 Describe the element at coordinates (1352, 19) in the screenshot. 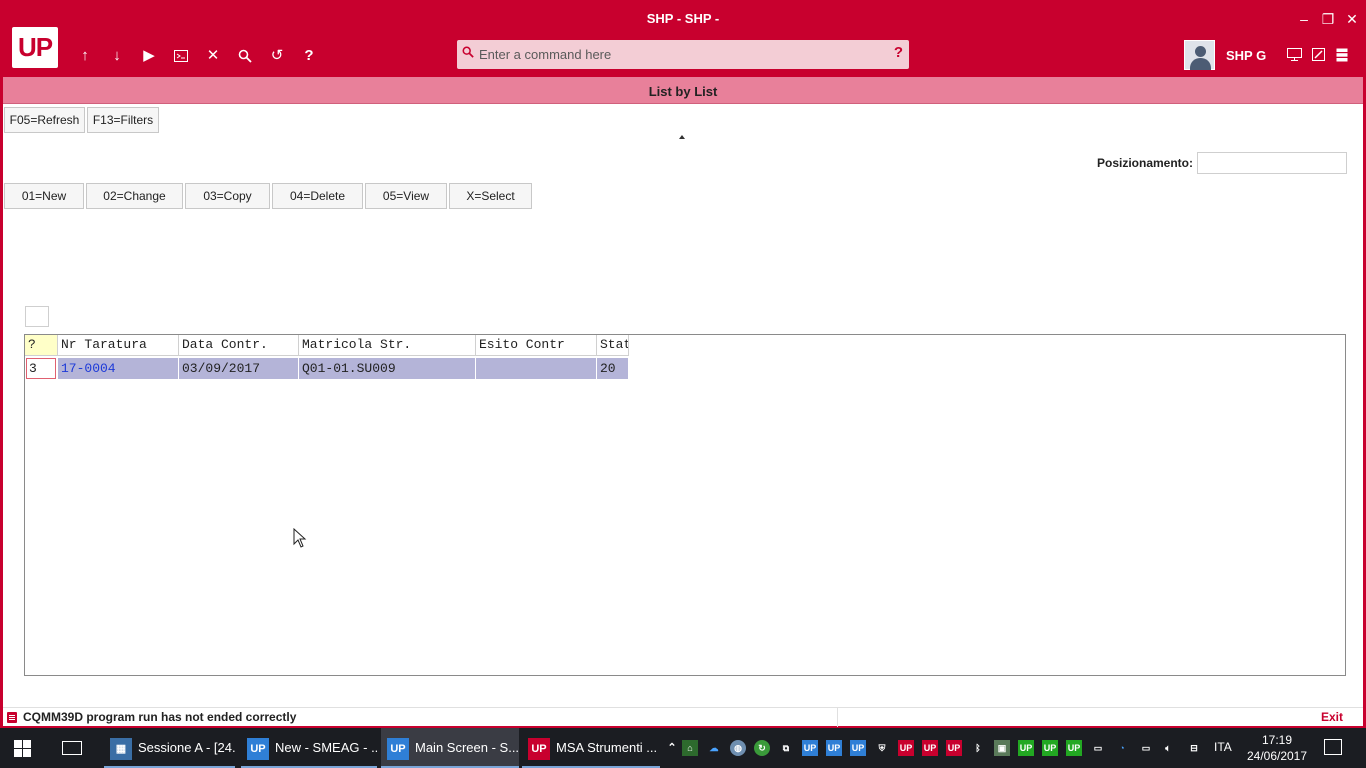

I see `close-window-button: ✕` at that location.